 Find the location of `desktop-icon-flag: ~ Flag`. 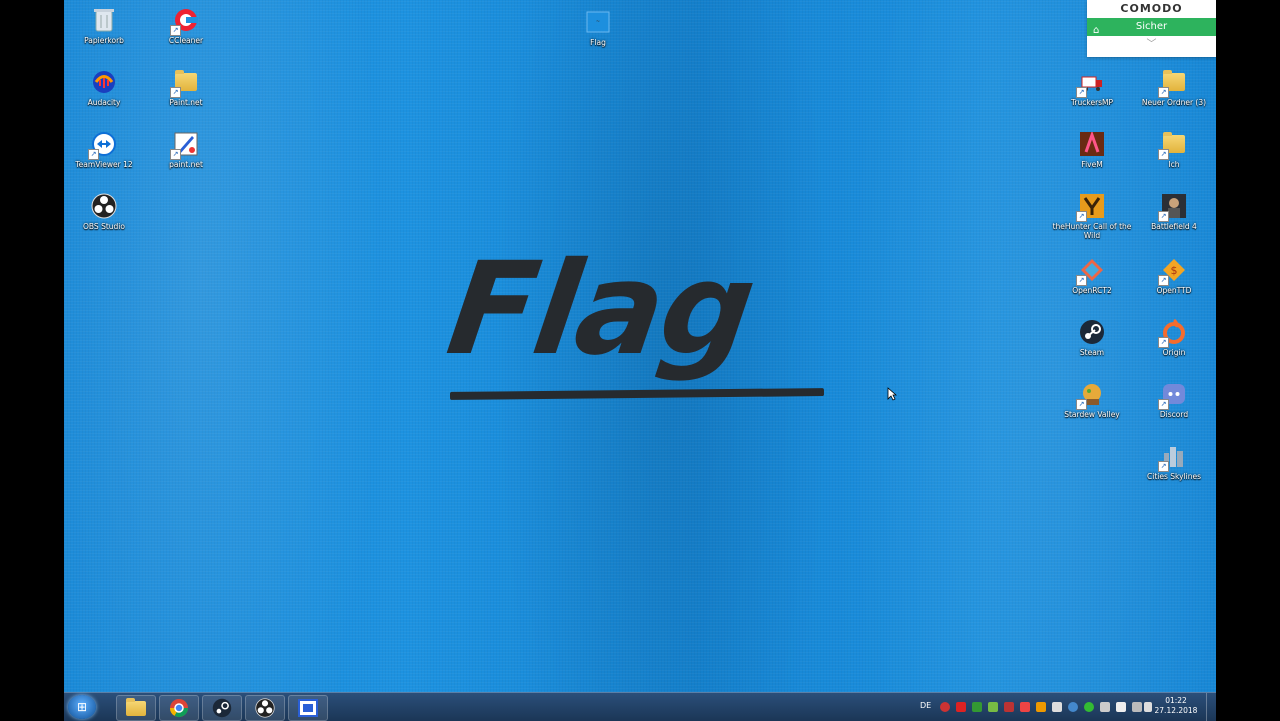

desktop-icon-flag: ~ Flag is located at coordinates (598, 27).